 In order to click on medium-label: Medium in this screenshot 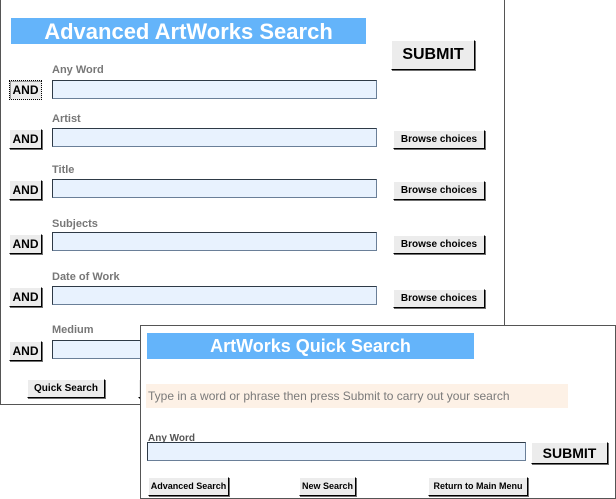, I will do `click(73, 330)`.